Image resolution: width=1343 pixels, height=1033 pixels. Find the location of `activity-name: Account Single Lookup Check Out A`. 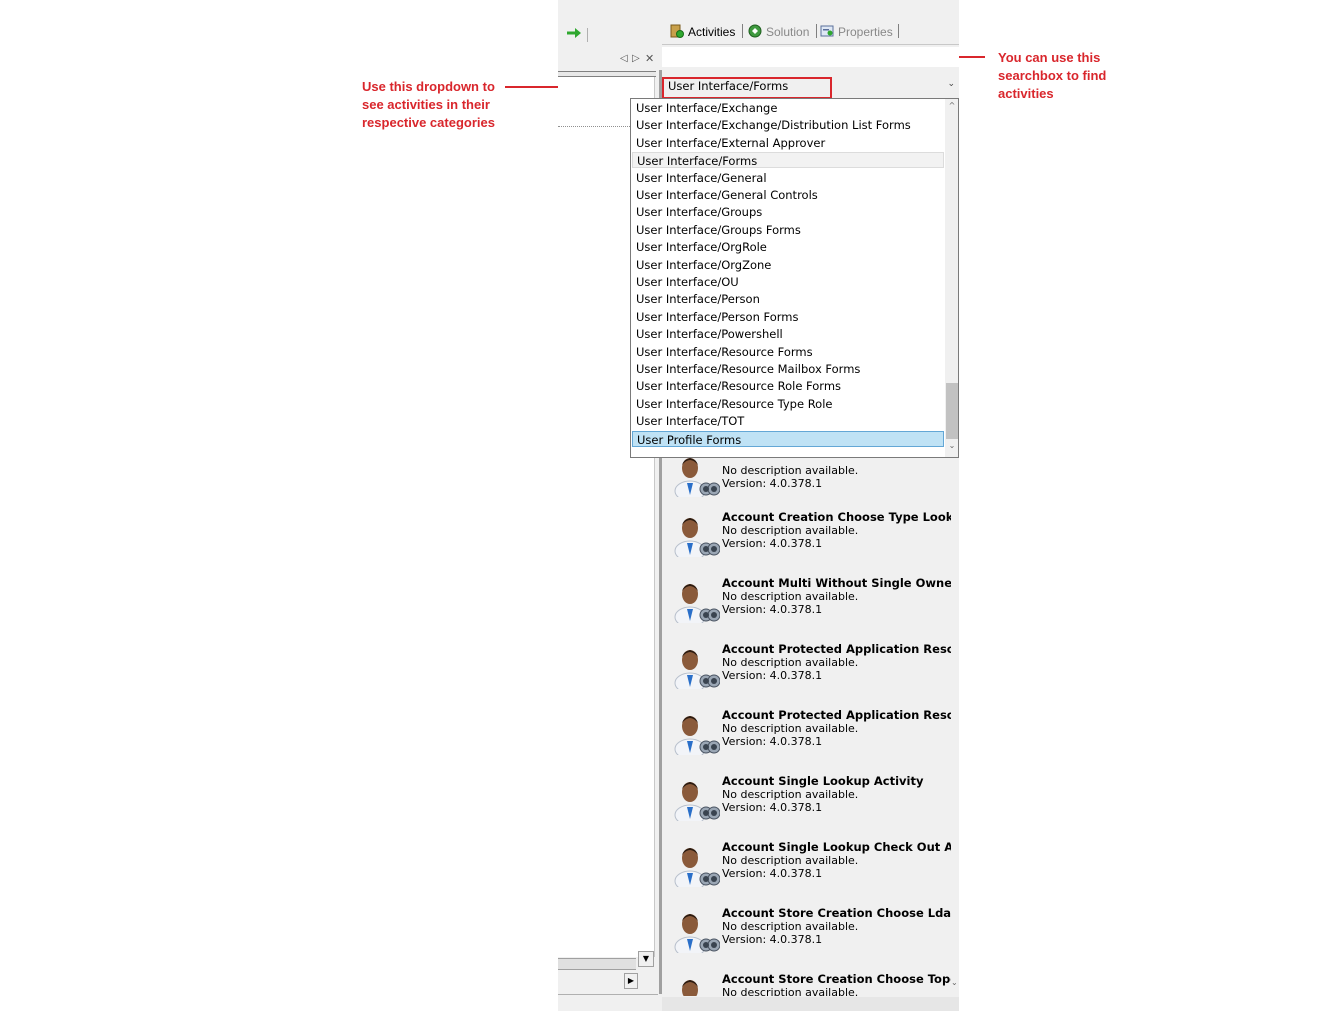

activity-name: Account Single Lookup Check Out A is located at coordinates (836, 847).